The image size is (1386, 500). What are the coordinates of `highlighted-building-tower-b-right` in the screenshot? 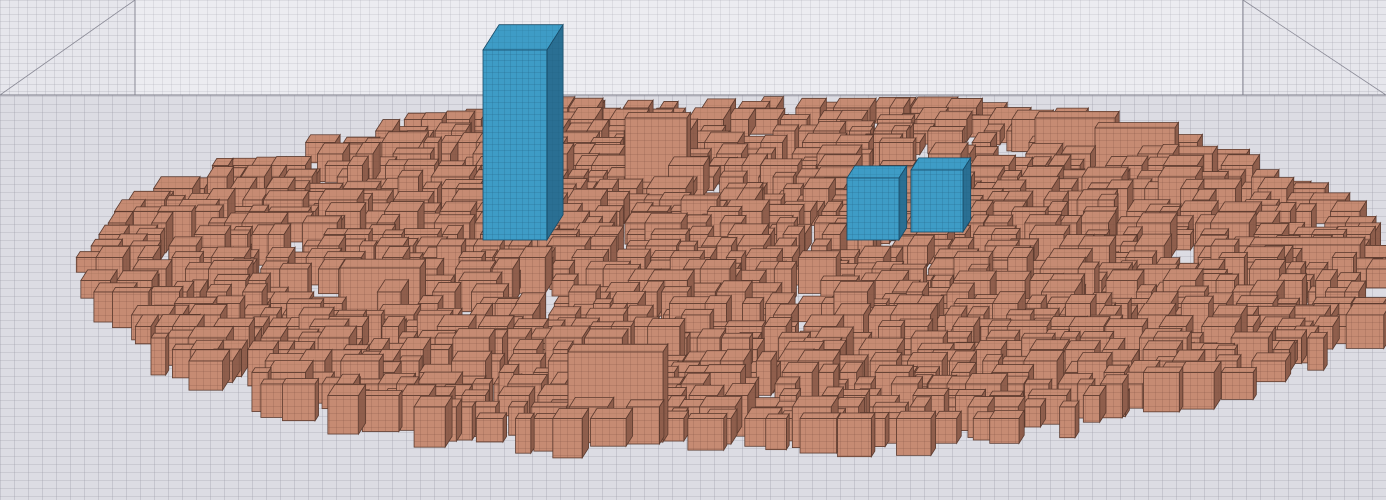 It's located at (941, 195).